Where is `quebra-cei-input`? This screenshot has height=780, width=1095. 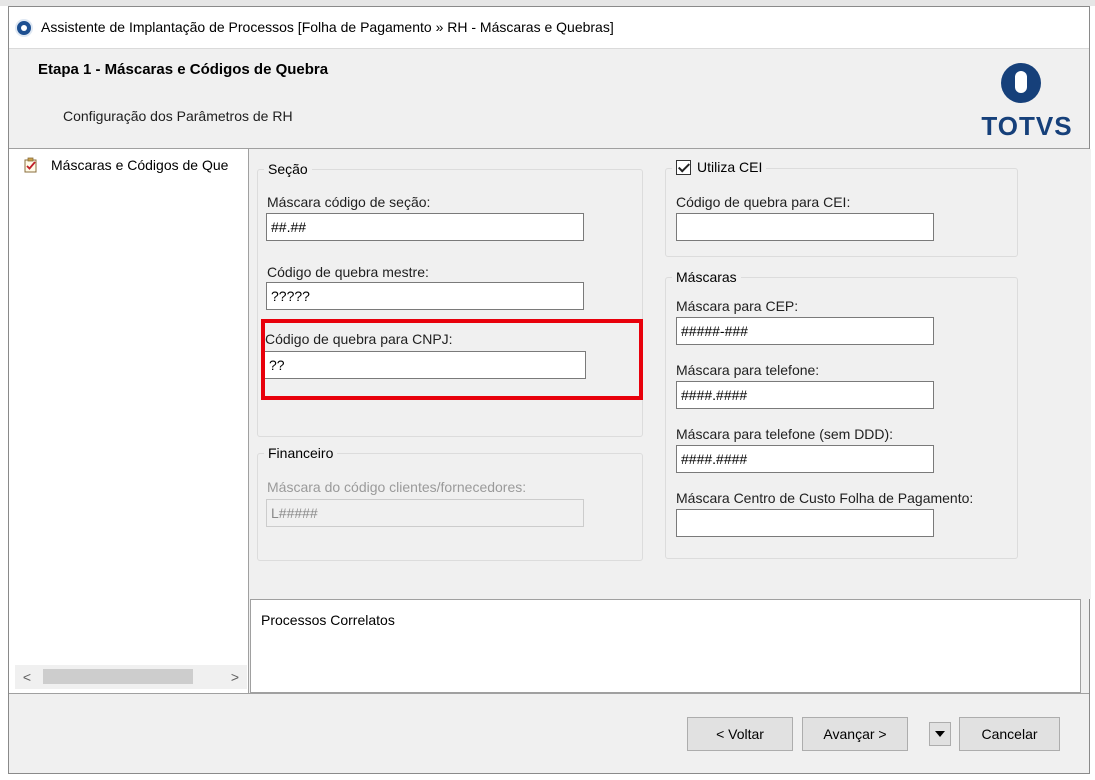
quebra-cei-input is located at coordinates (805, 227).